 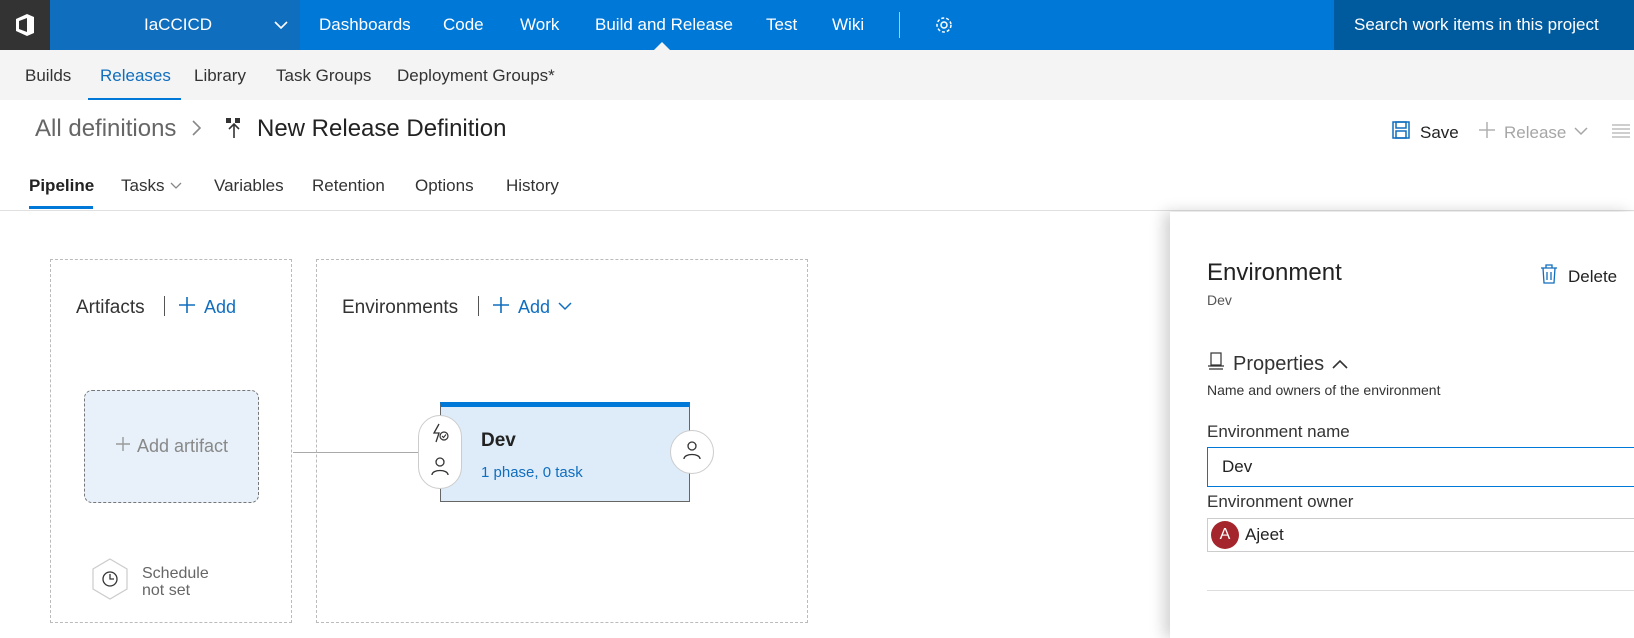 I want to click on tab-tasks-label: Tasks, so click(x=143, y=185).